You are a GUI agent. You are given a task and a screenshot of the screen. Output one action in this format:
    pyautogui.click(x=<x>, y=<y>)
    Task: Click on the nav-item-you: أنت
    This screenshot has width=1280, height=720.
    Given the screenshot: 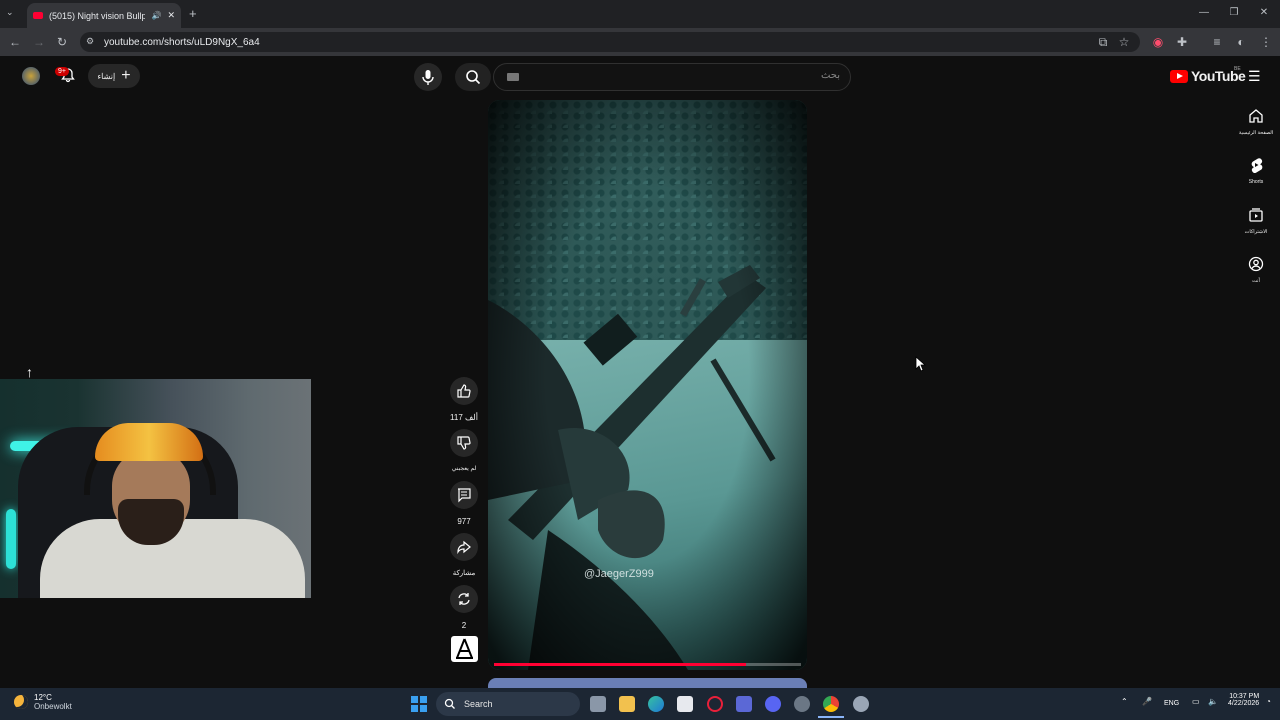 What is the action you would take?
    pyautogui.click(x=1256, y=270)
    